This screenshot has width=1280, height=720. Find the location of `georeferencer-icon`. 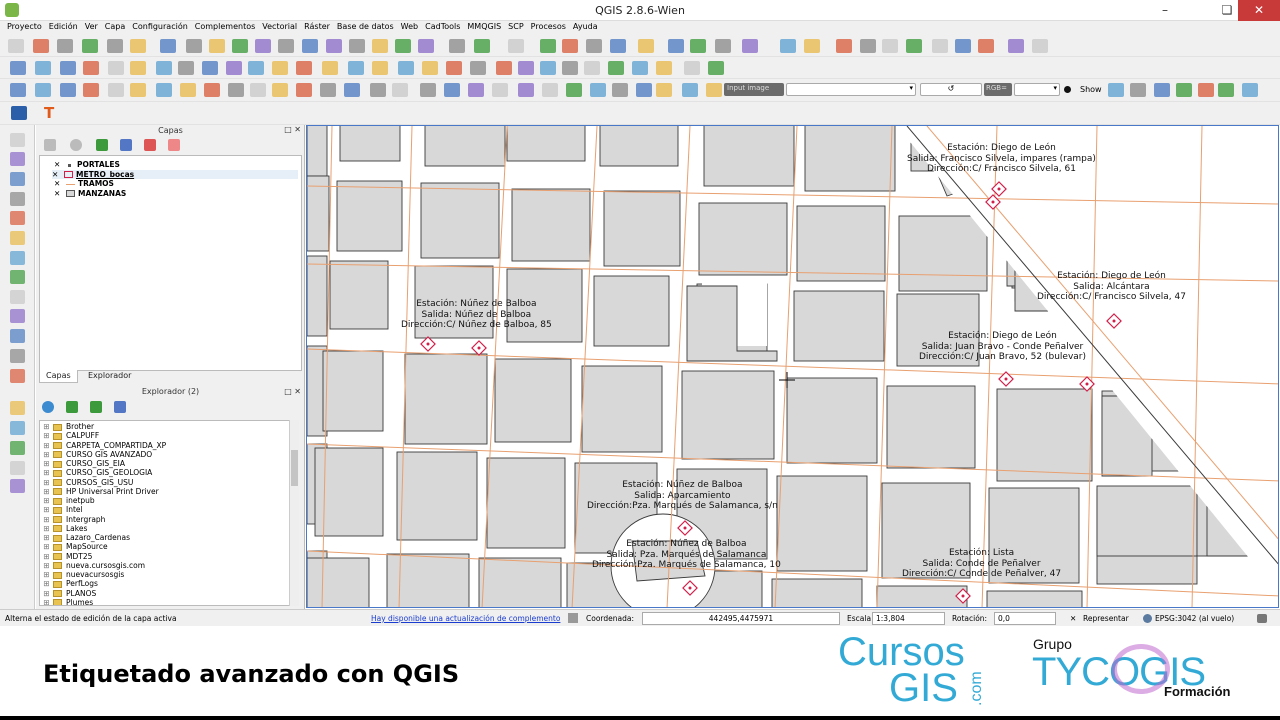

georeferencer-icon is located at coordinates (19, 113).